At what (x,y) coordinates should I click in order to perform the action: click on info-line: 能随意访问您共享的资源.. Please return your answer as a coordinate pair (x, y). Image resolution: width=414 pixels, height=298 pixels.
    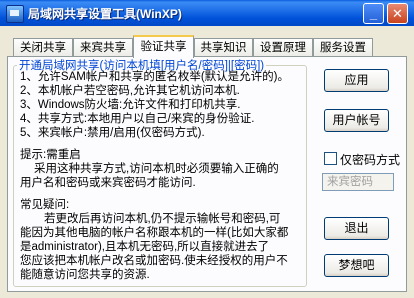
    Looking at the image, I should click on (85, 275).